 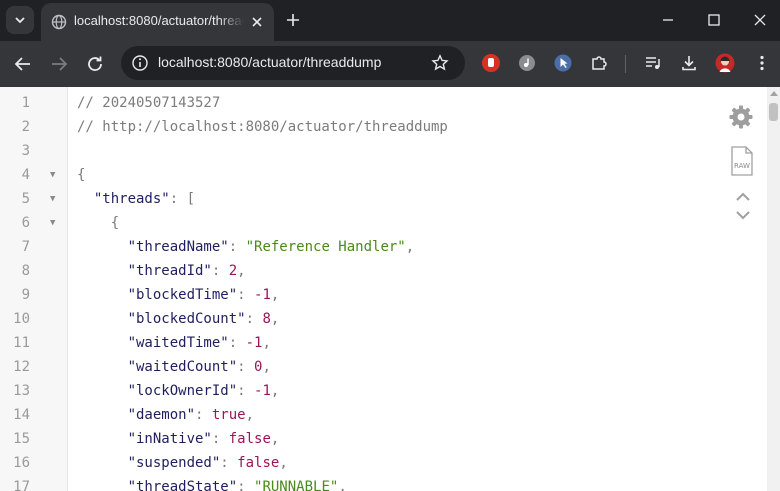 I want to click on maximize-icon, so click(x=714, y=20).